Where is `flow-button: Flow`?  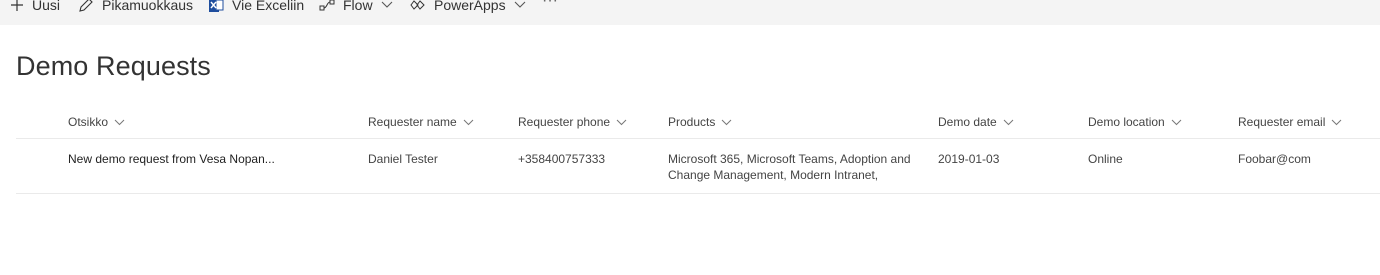
flow-button: Flow is located at coordinates (356, 8).